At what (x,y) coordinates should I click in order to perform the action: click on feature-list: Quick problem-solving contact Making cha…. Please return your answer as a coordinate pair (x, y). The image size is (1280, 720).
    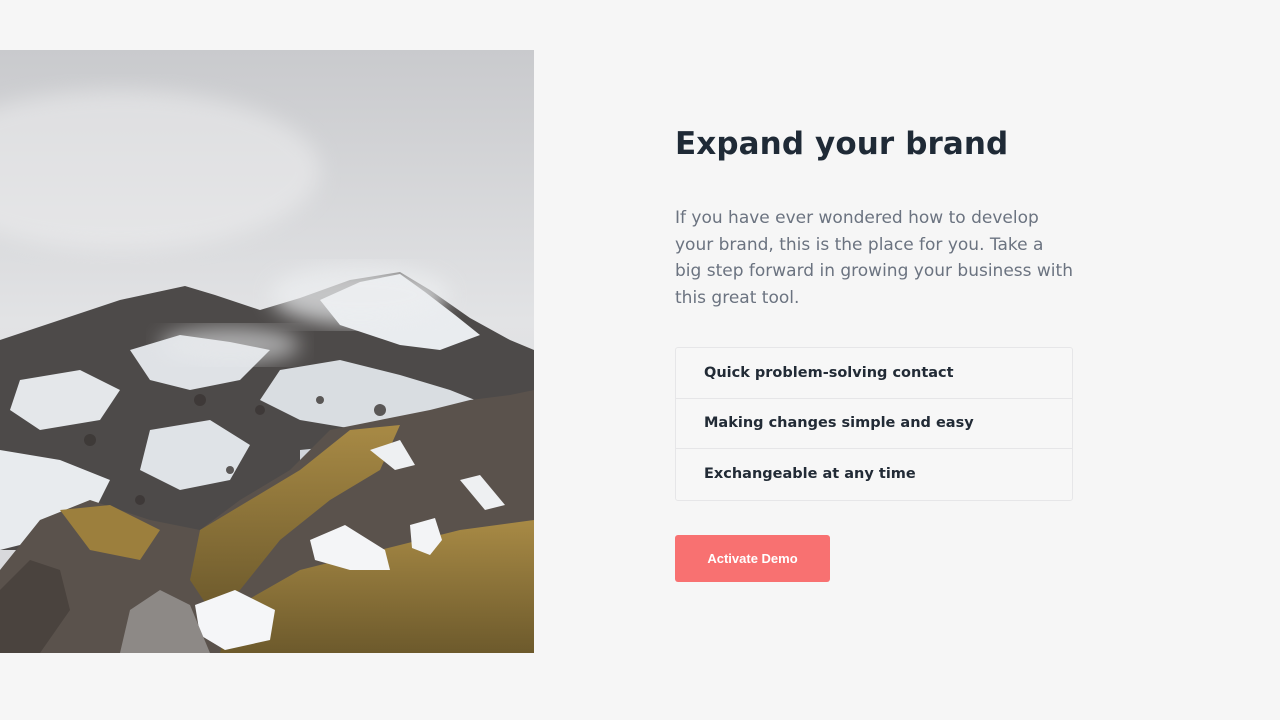
    Looking at the image, I should click on (874, 424).